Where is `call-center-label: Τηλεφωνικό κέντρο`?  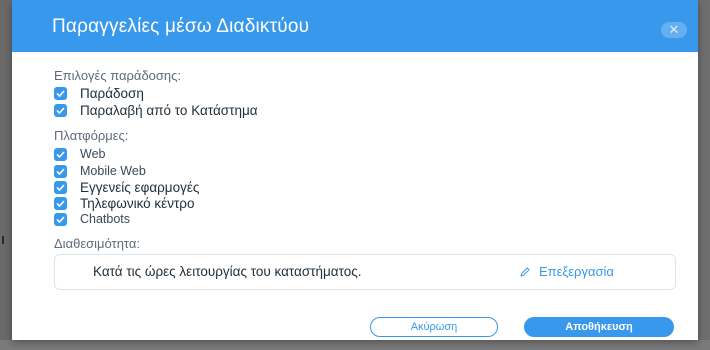
call-center-label: Τηλεφωνικό κέντρο is located at coordinates (137, 203).